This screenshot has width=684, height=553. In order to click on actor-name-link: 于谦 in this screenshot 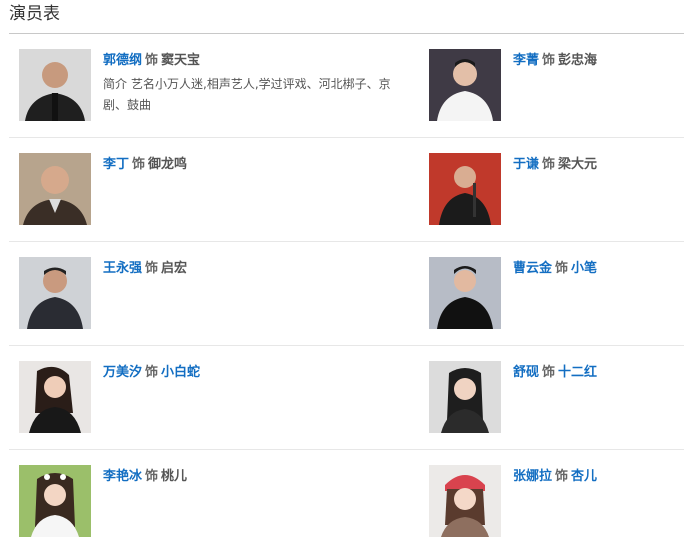, I will do `click(526, 164)`.